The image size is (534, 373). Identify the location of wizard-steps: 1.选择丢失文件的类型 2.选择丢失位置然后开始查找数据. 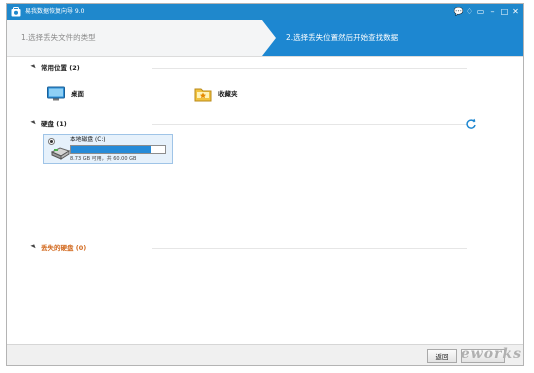
(265, 38).